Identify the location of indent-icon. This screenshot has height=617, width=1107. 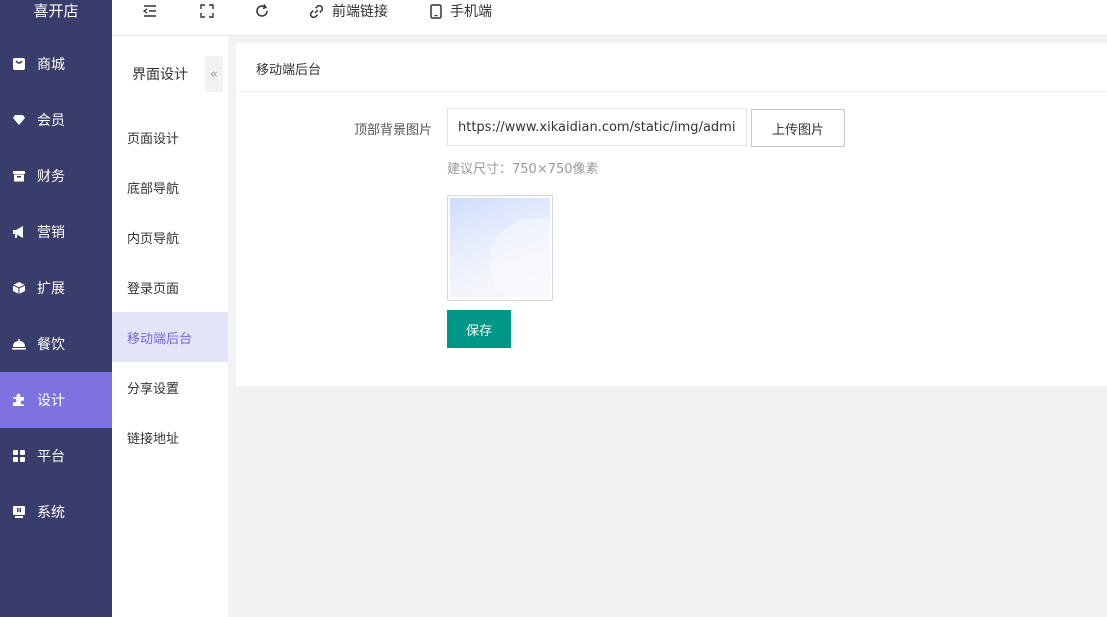
(150, 11).